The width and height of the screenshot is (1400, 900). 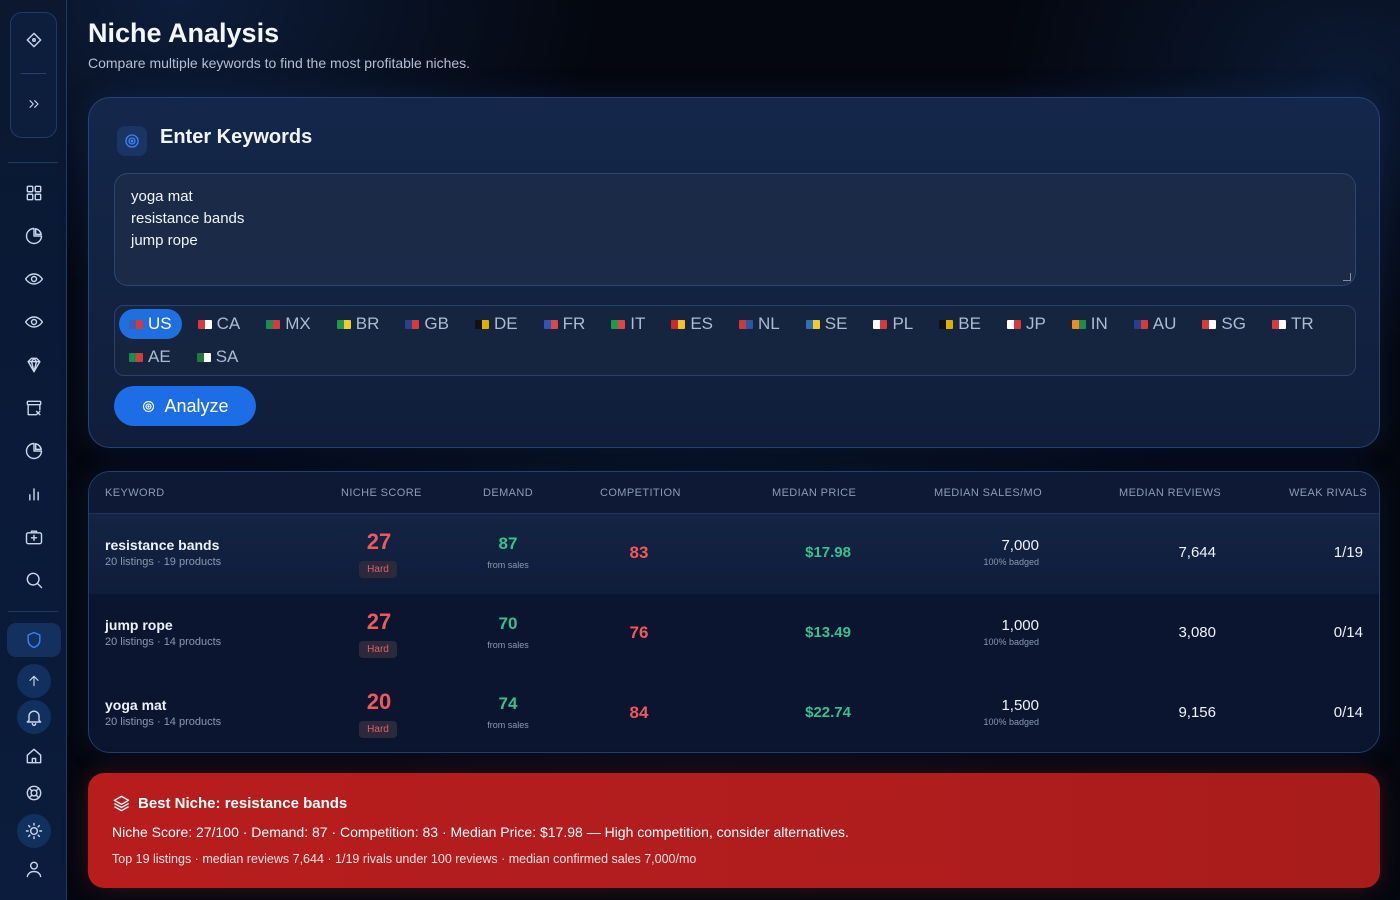 What do you see at coordinates (508, 623) in the screenshot?
I see `demand-value: 70` at bounding box center [508, 623].